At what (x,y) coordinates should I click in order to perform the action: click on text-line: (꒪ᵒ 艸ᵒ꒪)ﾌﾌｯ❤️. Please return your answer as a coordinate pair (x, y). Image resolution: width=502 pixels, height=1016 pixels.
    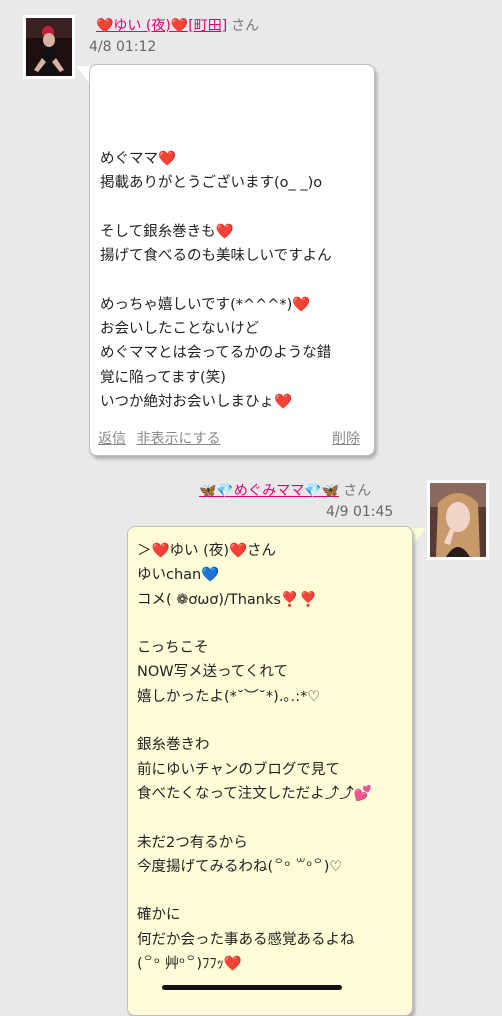
    Looking at the image, I should click on (189, 964).